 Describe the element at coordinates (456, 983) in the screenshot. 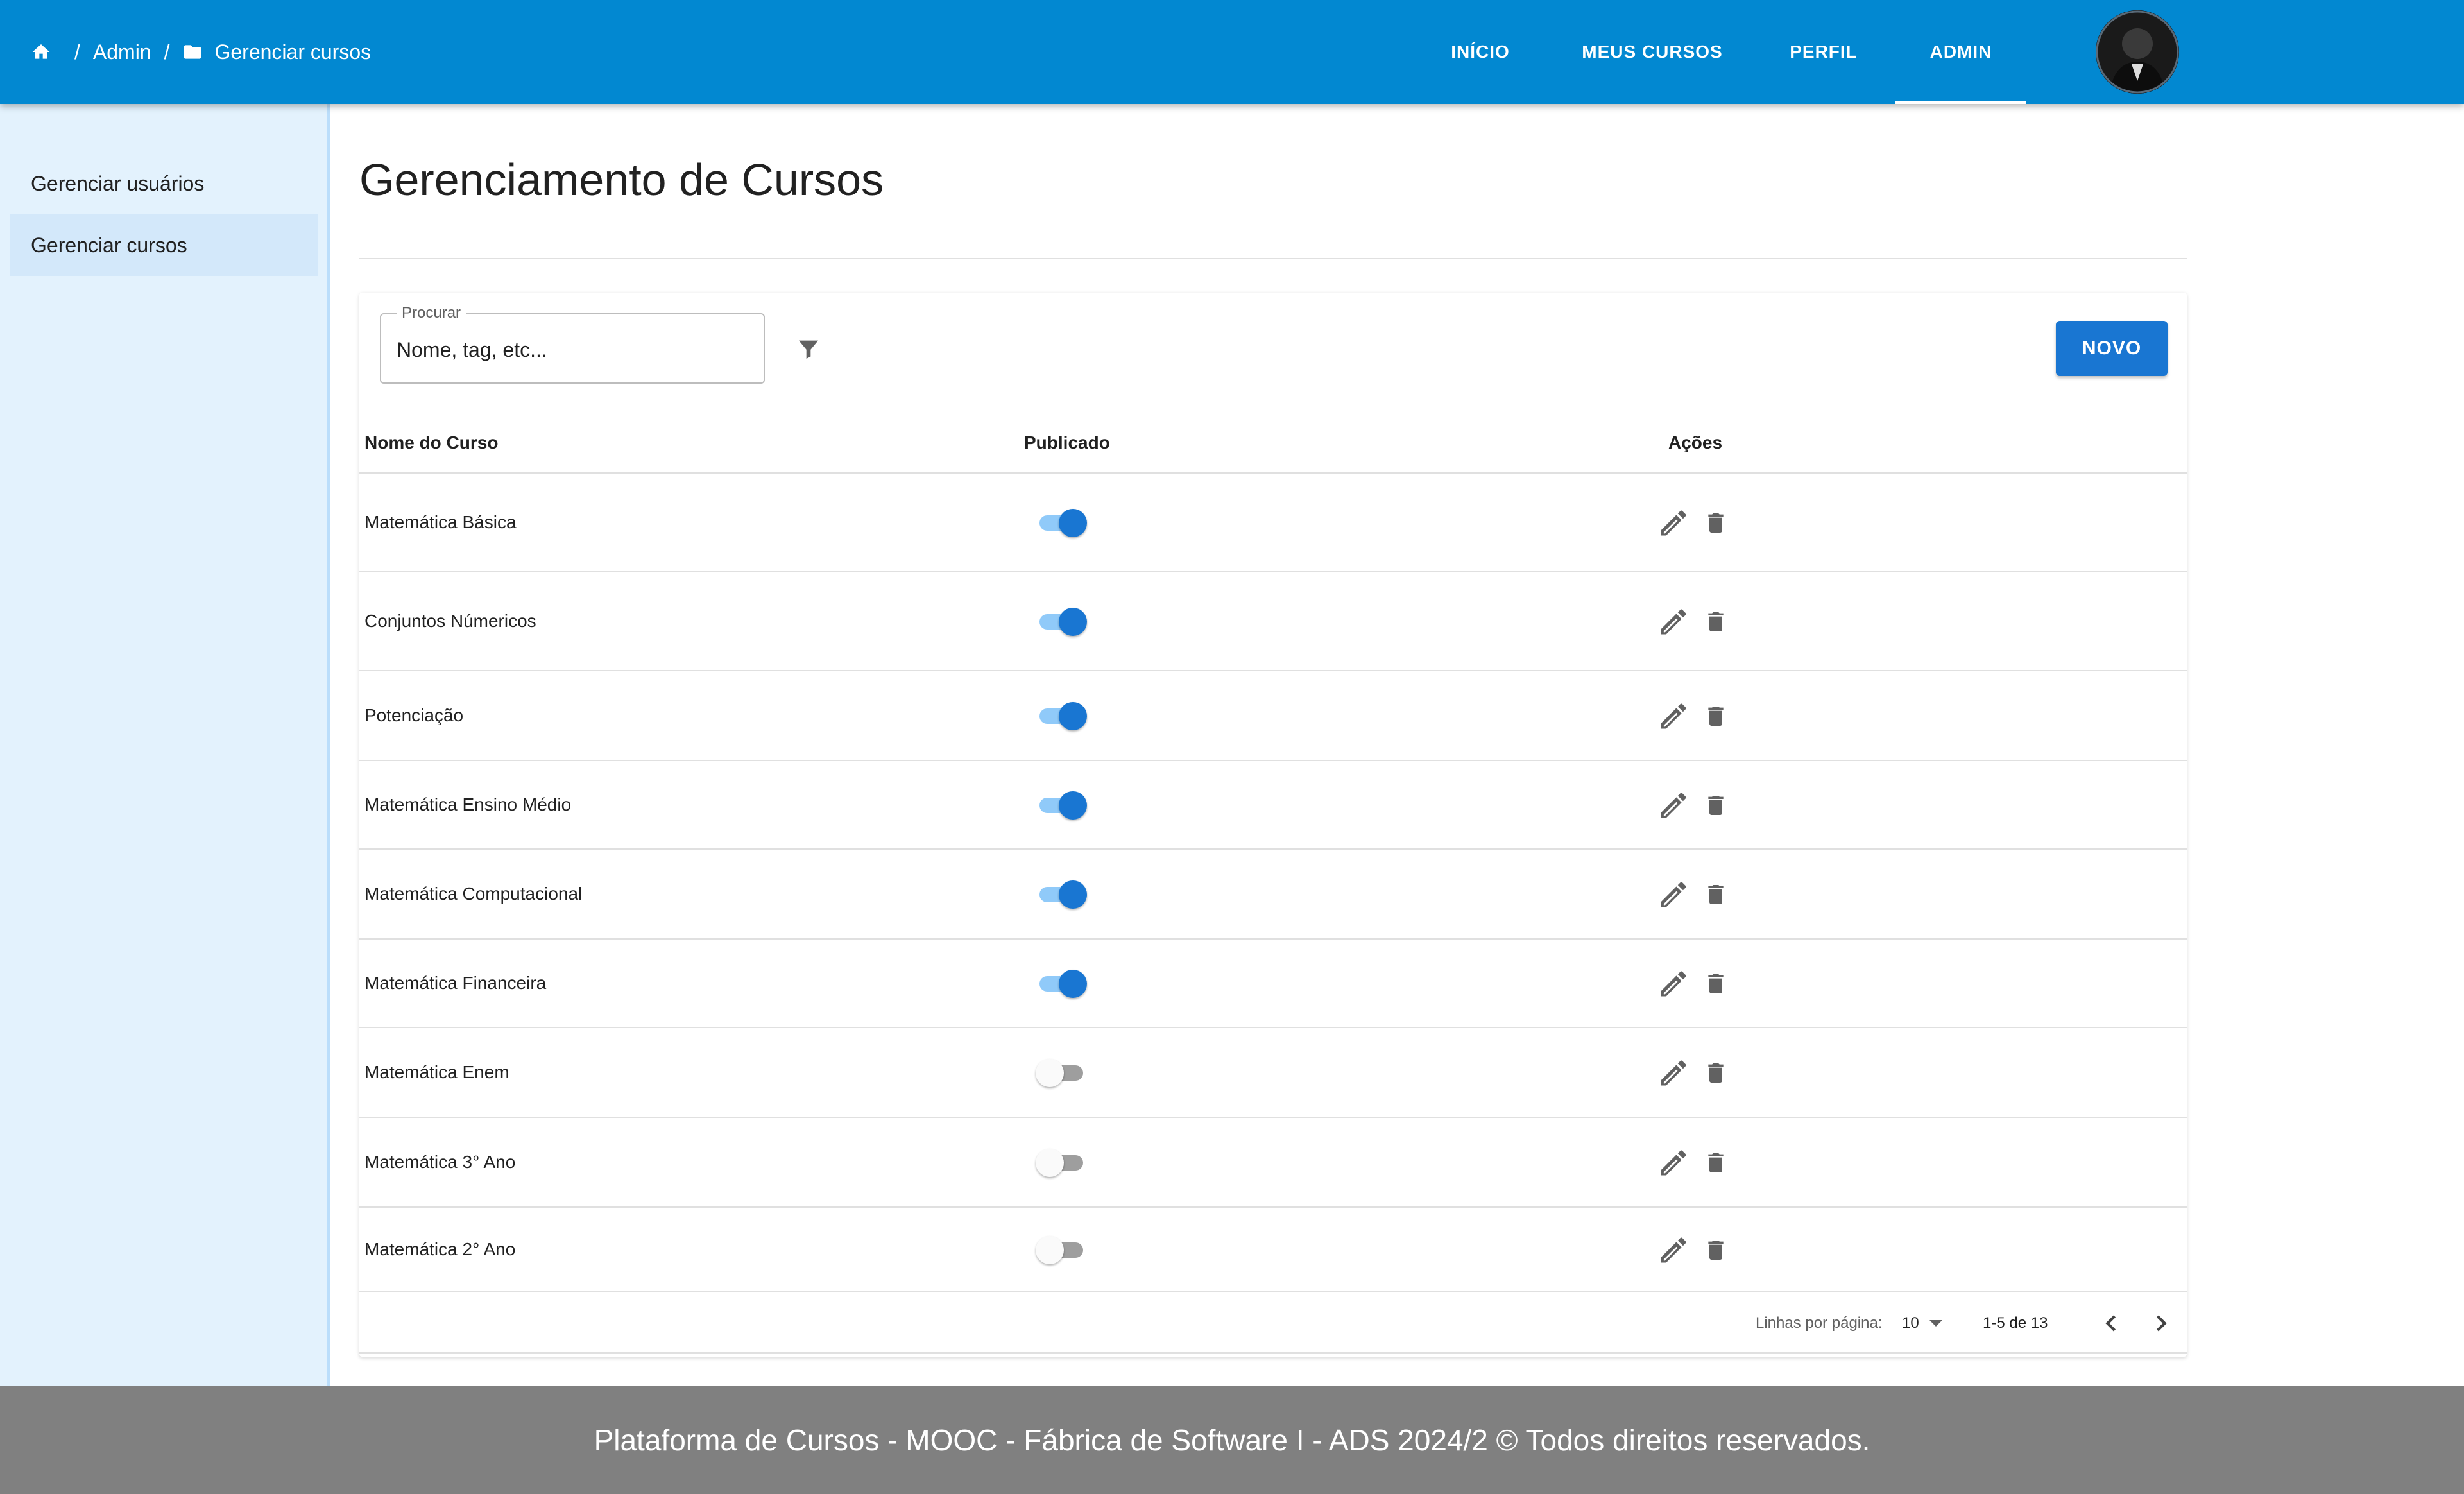

I see `course-name: Matemática Financeira` at that location.